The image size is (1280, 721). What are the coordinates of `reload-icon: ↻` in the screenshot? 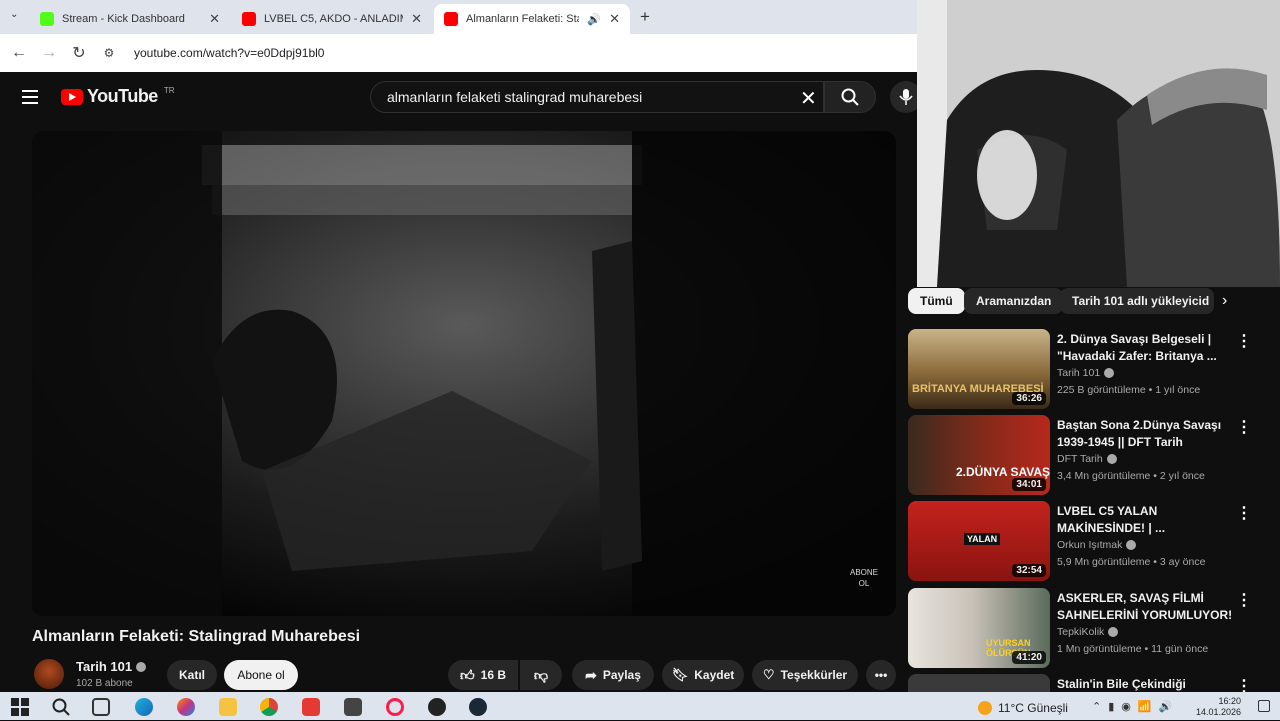 It's located at (79, 53).